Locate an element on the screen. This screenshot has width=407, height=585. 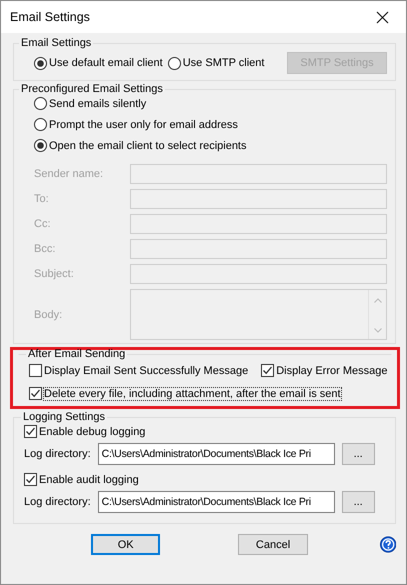
dialog-button: Cancel is located at coordinates (273, 544).